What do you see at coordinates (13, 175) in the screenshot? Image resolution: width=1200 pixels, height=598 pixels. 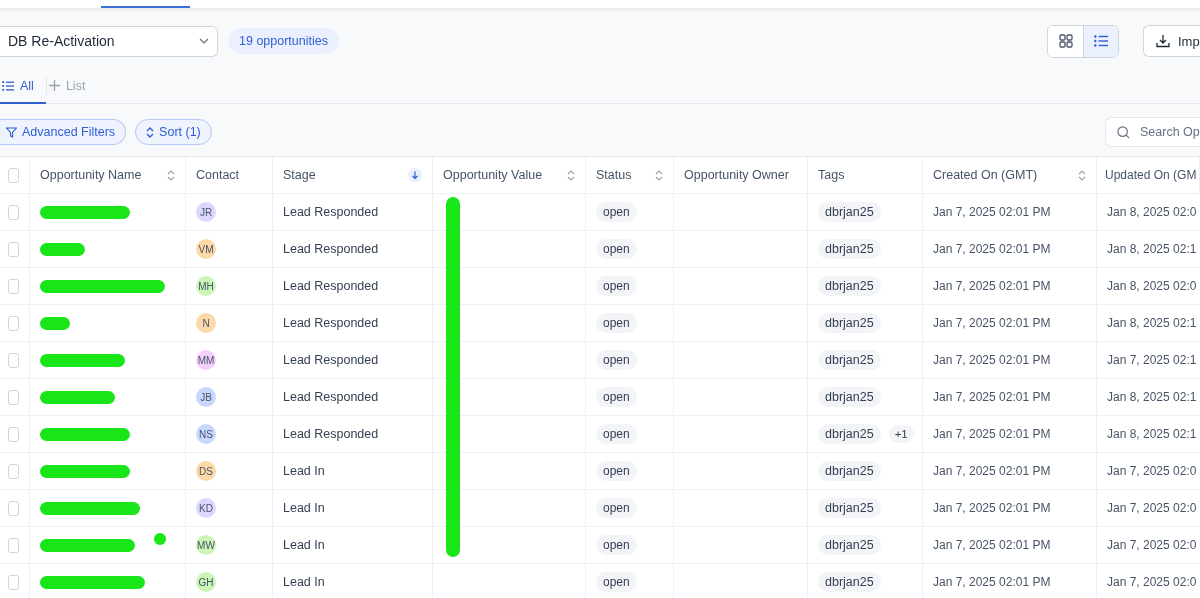 I see `select-all-checkbox` at bounding box center [13, 175].